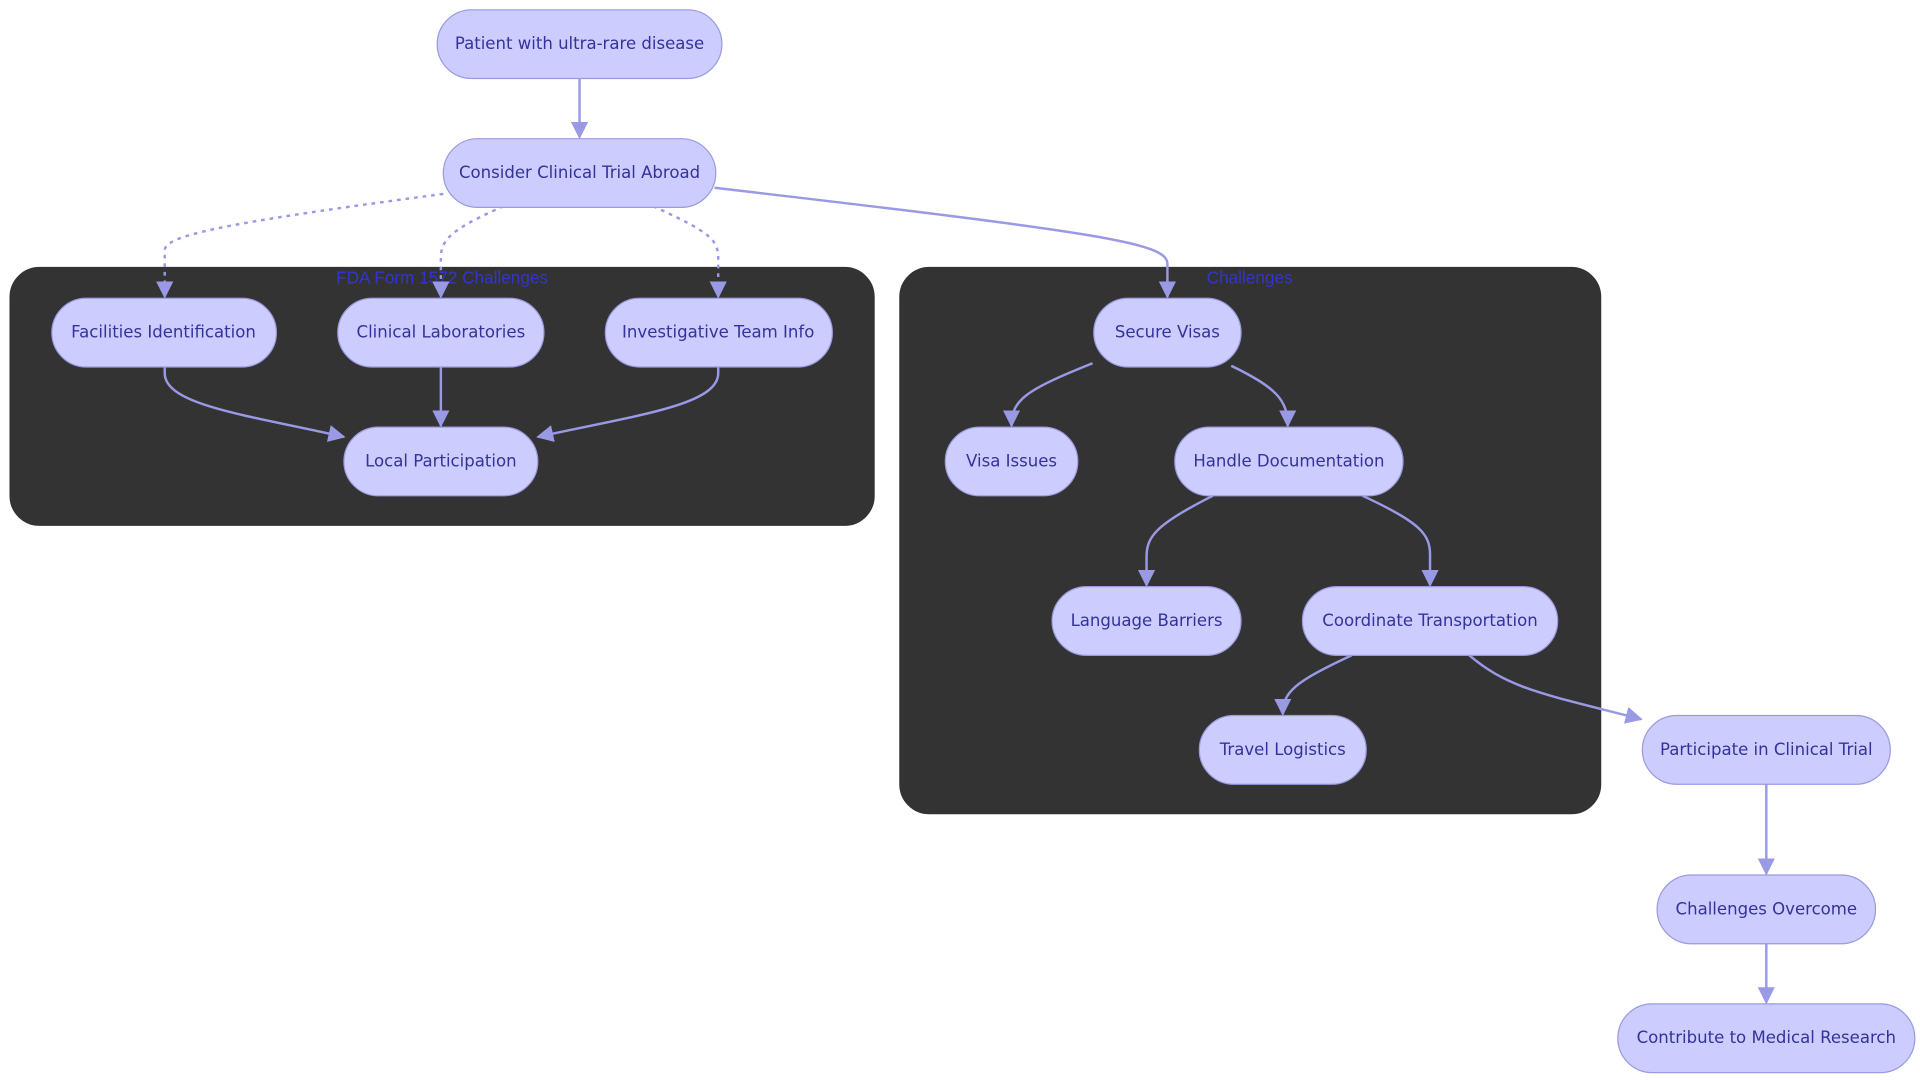  I want to click on node-visaissues: Visa Issues, so click(1011, 461).